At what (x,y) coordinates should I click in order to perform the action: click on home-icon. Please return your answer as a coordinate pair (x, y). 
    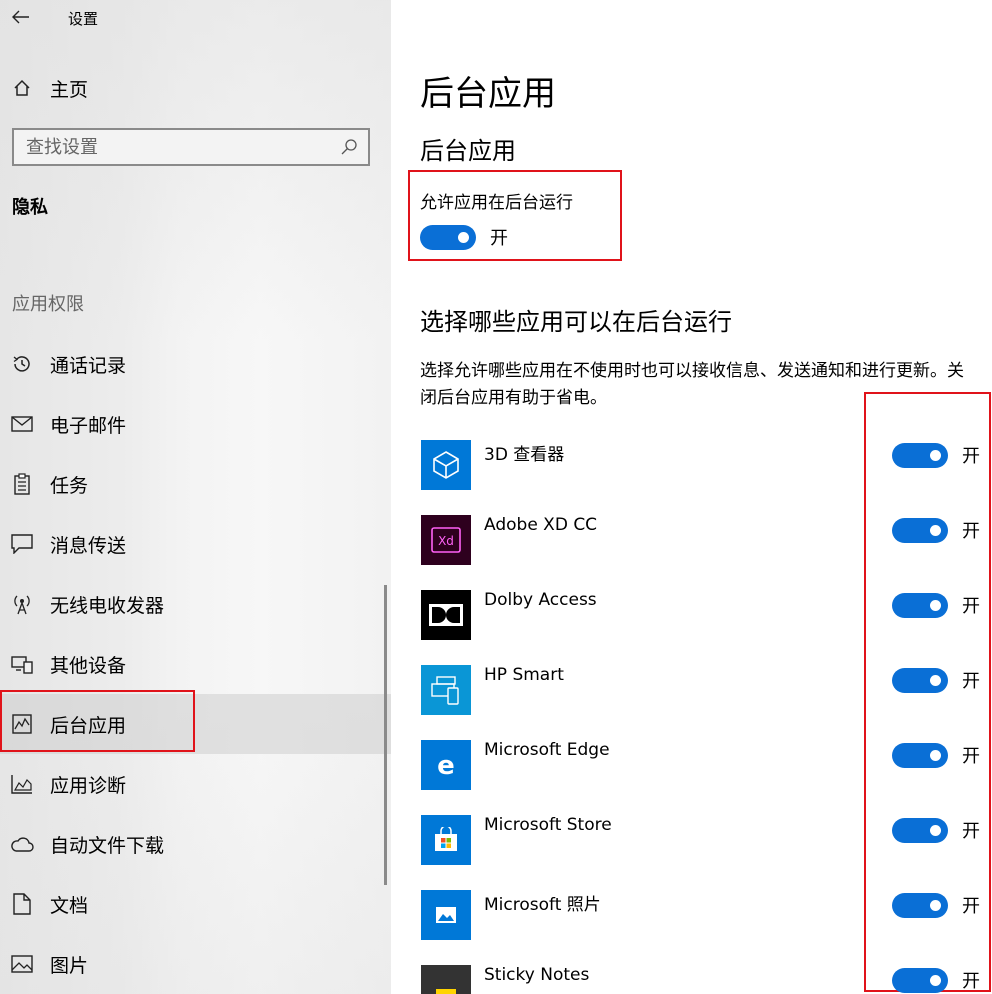
    Looking at the image, I should click on (22, 88).